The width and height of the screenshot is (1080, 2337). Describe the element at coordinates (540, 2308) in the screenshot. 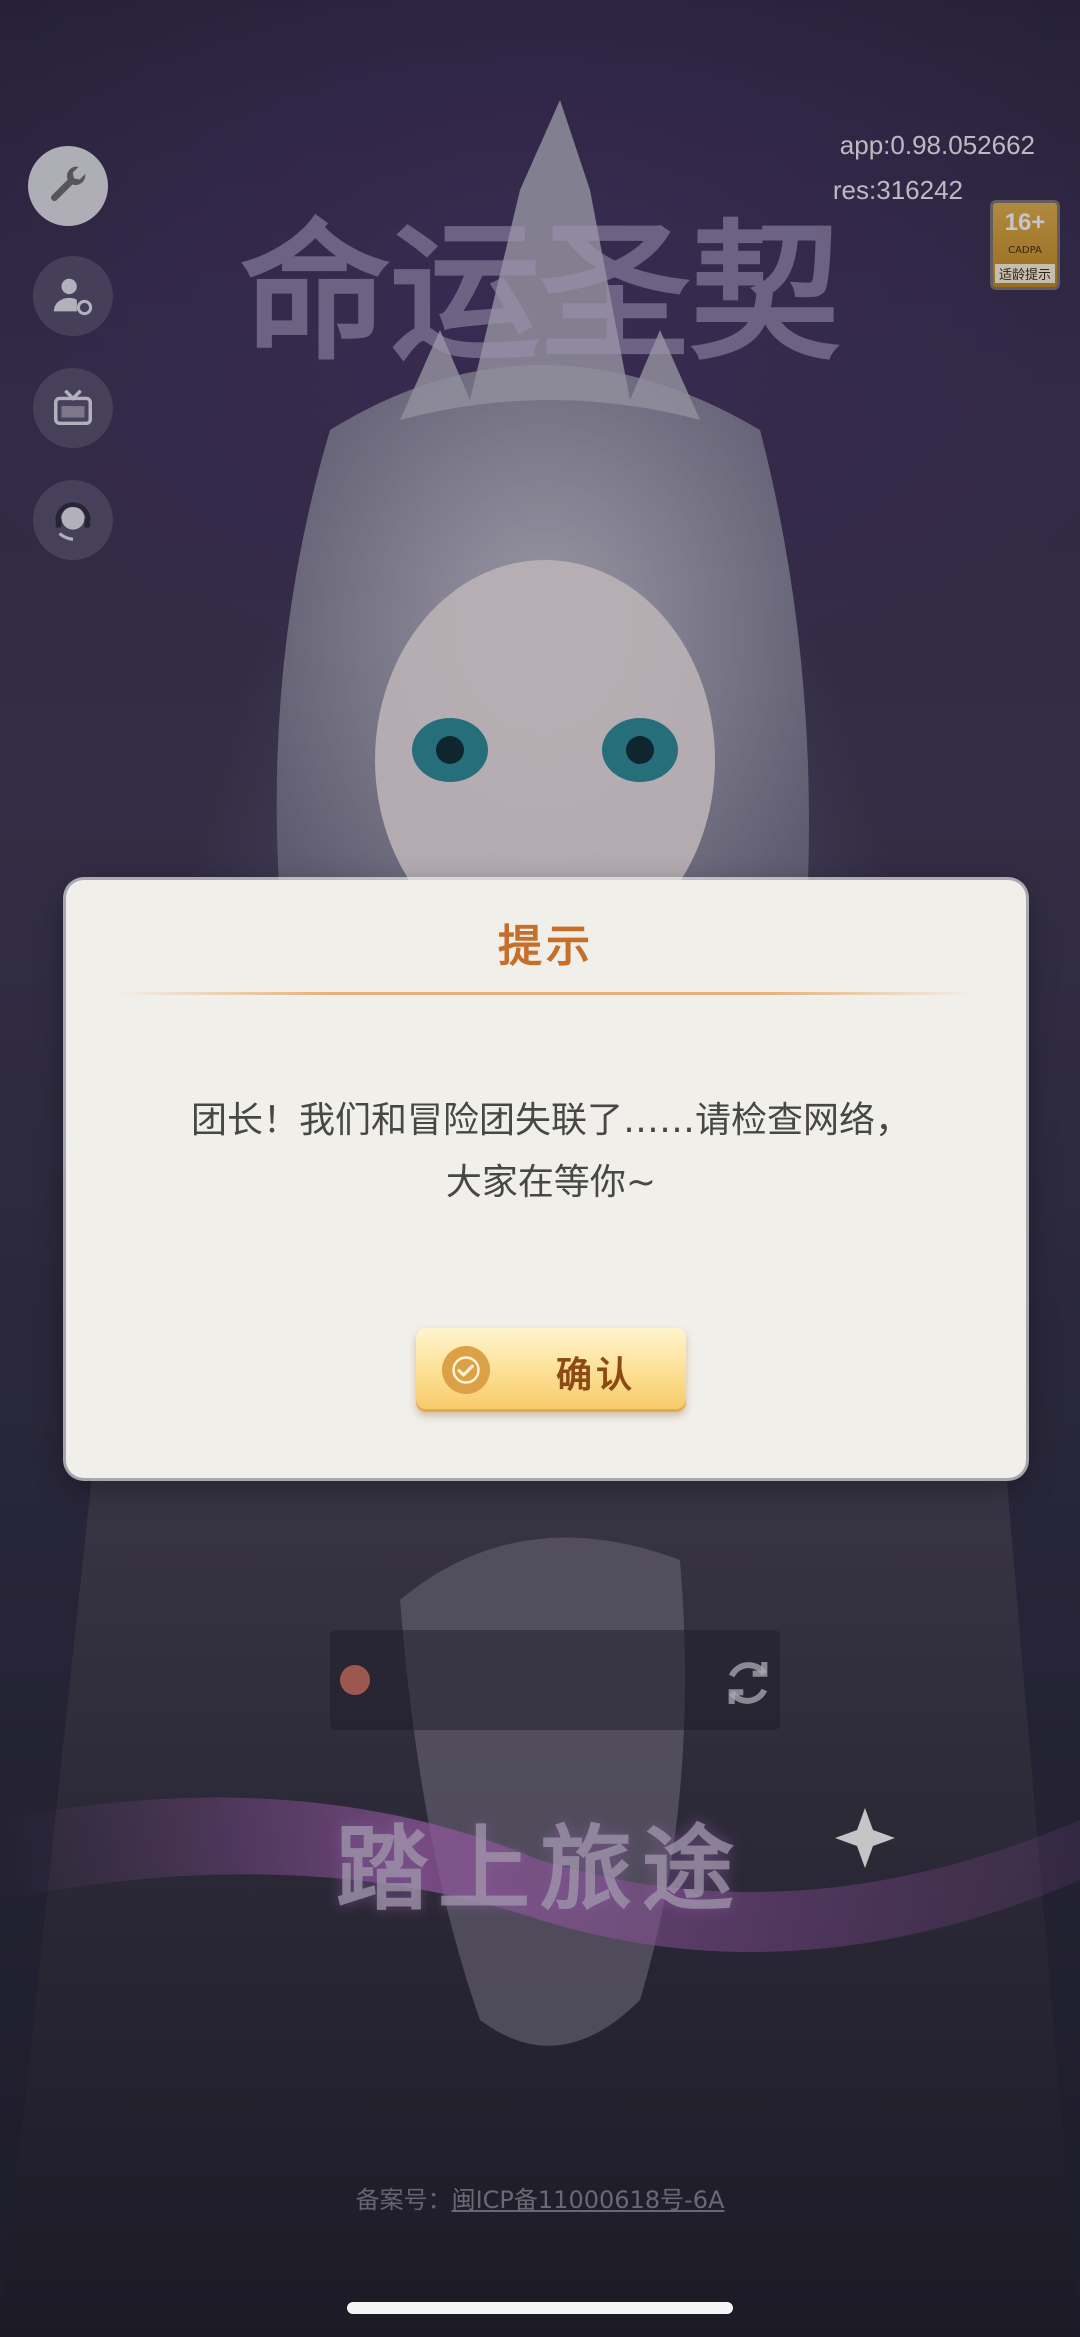

I see `home-indicator` at that location.